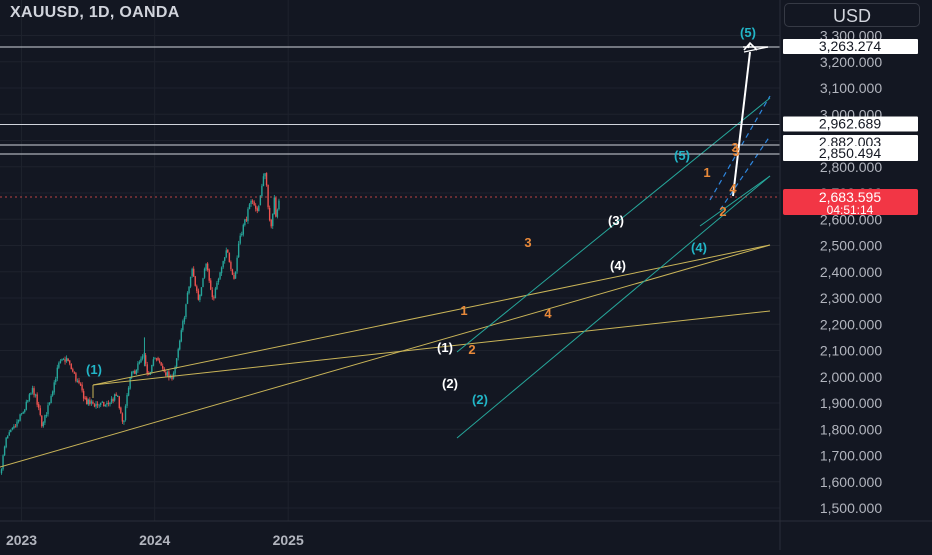 This screenshot has width=932, height=555. What do you see at coordinates (851, 377) in the screenshot?
I see `price-tick-label: 2,000.000` at bounding box center [851, 377].